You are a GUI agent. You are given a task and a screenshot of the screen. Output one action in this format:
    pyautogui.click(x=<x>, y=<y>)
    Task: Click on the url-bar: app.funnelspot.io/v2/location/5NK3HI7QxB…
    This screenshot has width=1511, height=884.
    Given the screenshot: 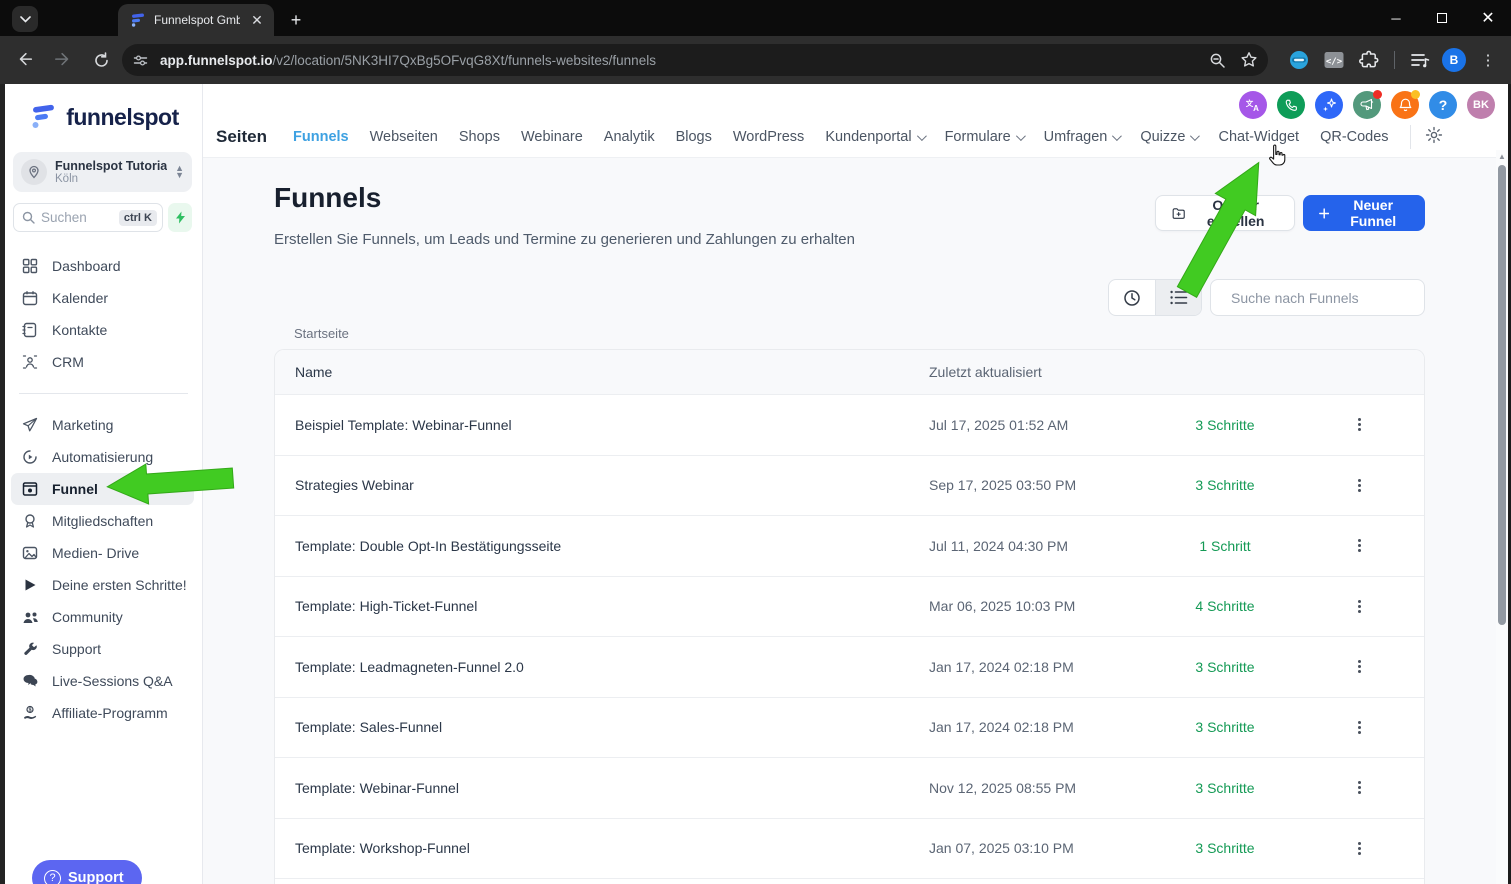 What is the action you would take?
    pyautogui.click(x=695, y=60)
    